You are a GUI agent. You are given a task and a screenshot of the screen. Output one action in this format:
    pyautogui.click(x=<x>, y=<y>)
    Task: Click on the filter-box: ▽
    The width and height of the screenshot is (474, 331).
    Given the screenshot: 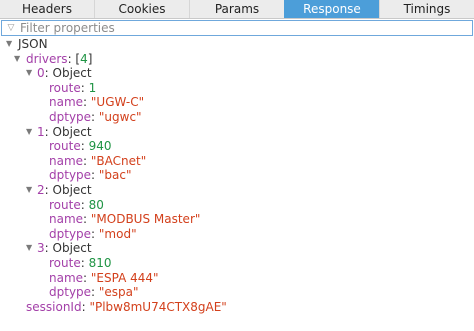 What is the action you would take?
    pyautogui.click(x=237, y=28)
    